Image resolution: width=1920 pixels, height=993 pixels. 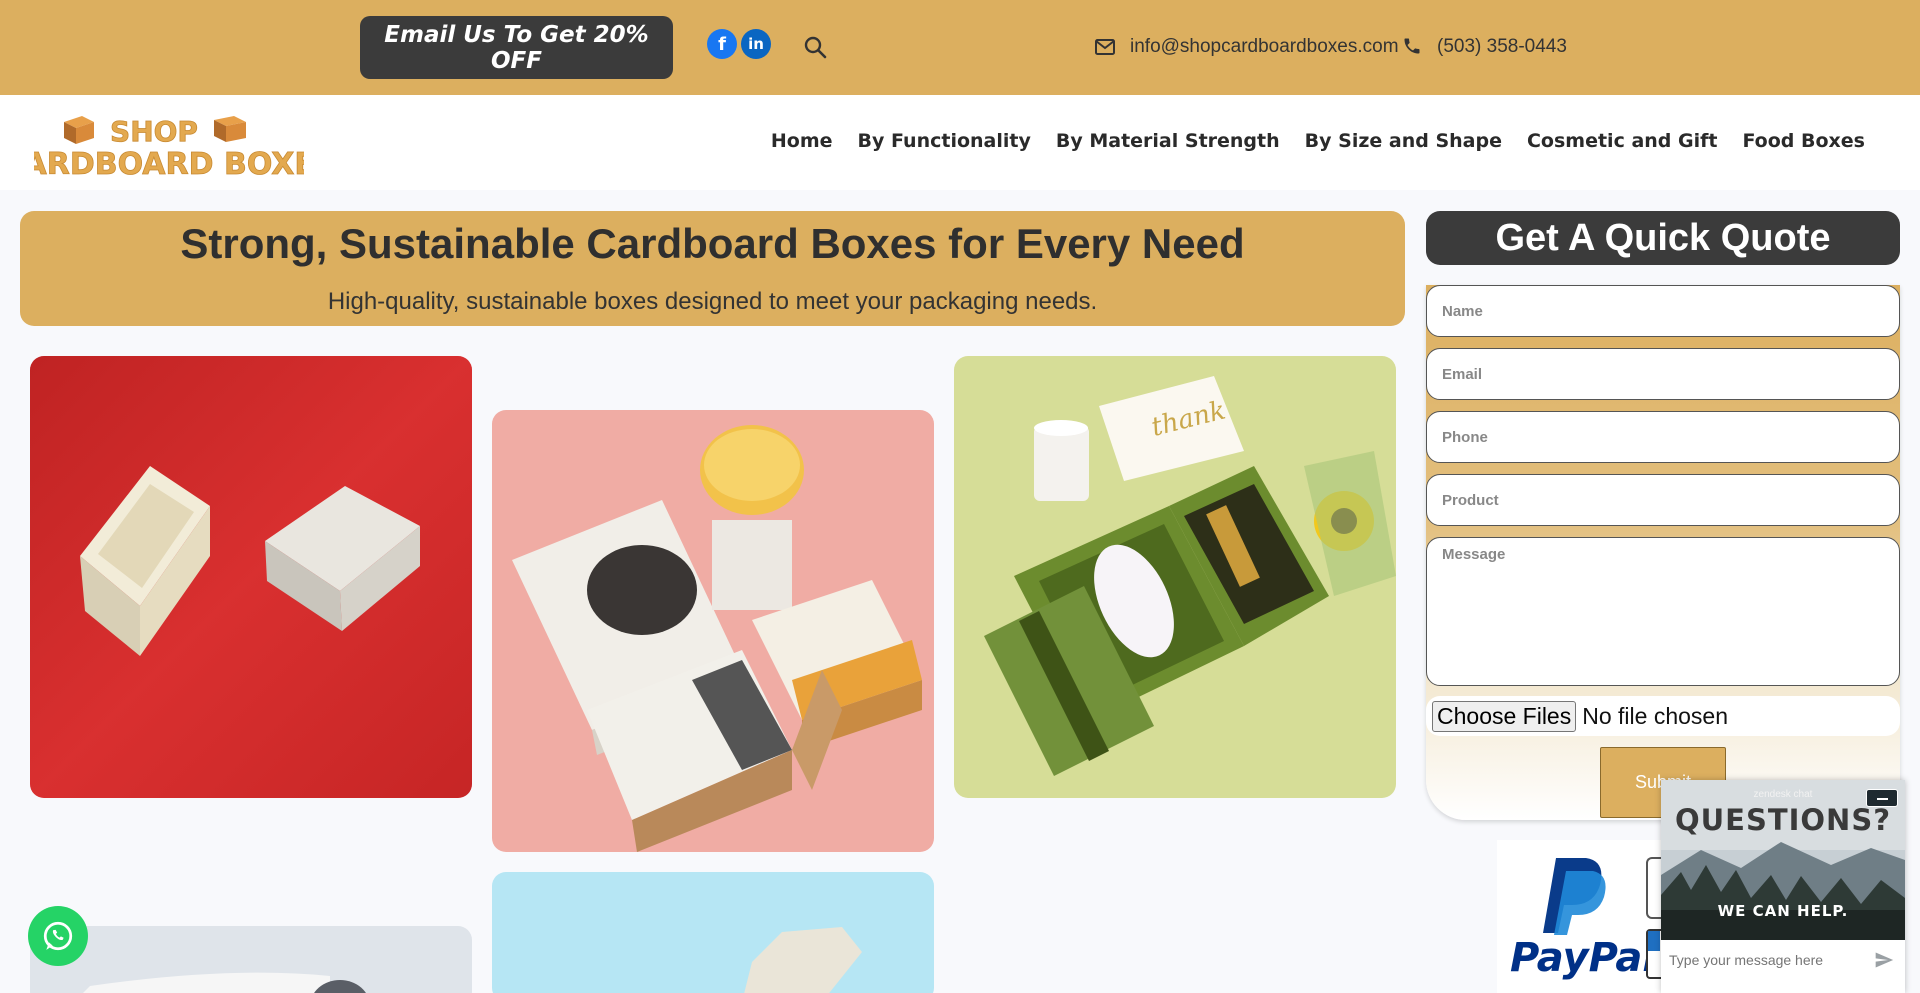 What do you see at coordinates (1175, 577) in the screenshot?
I see `product-photo-gift-box: thank` at bounding box center [1175, 577].